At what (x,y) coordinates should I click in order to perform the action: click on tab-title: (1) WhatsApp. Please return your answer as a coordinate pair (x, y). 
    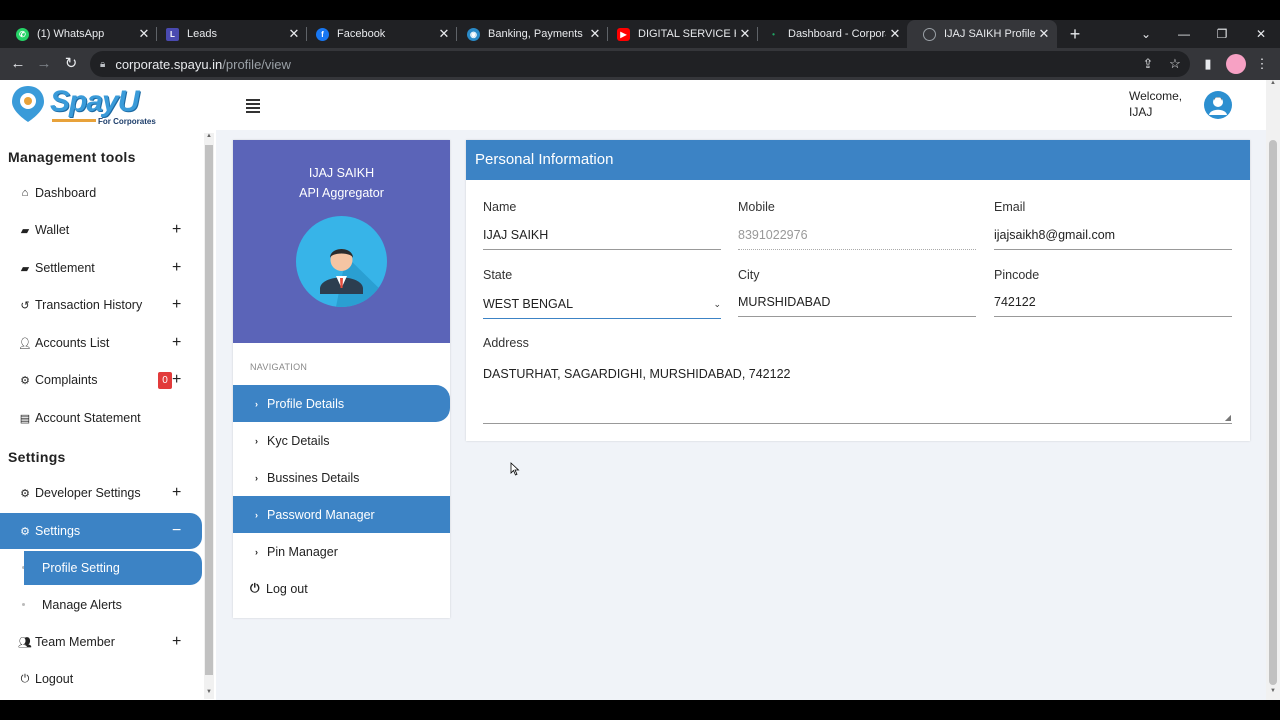
    Looking at the image, I should click on (71, 34).